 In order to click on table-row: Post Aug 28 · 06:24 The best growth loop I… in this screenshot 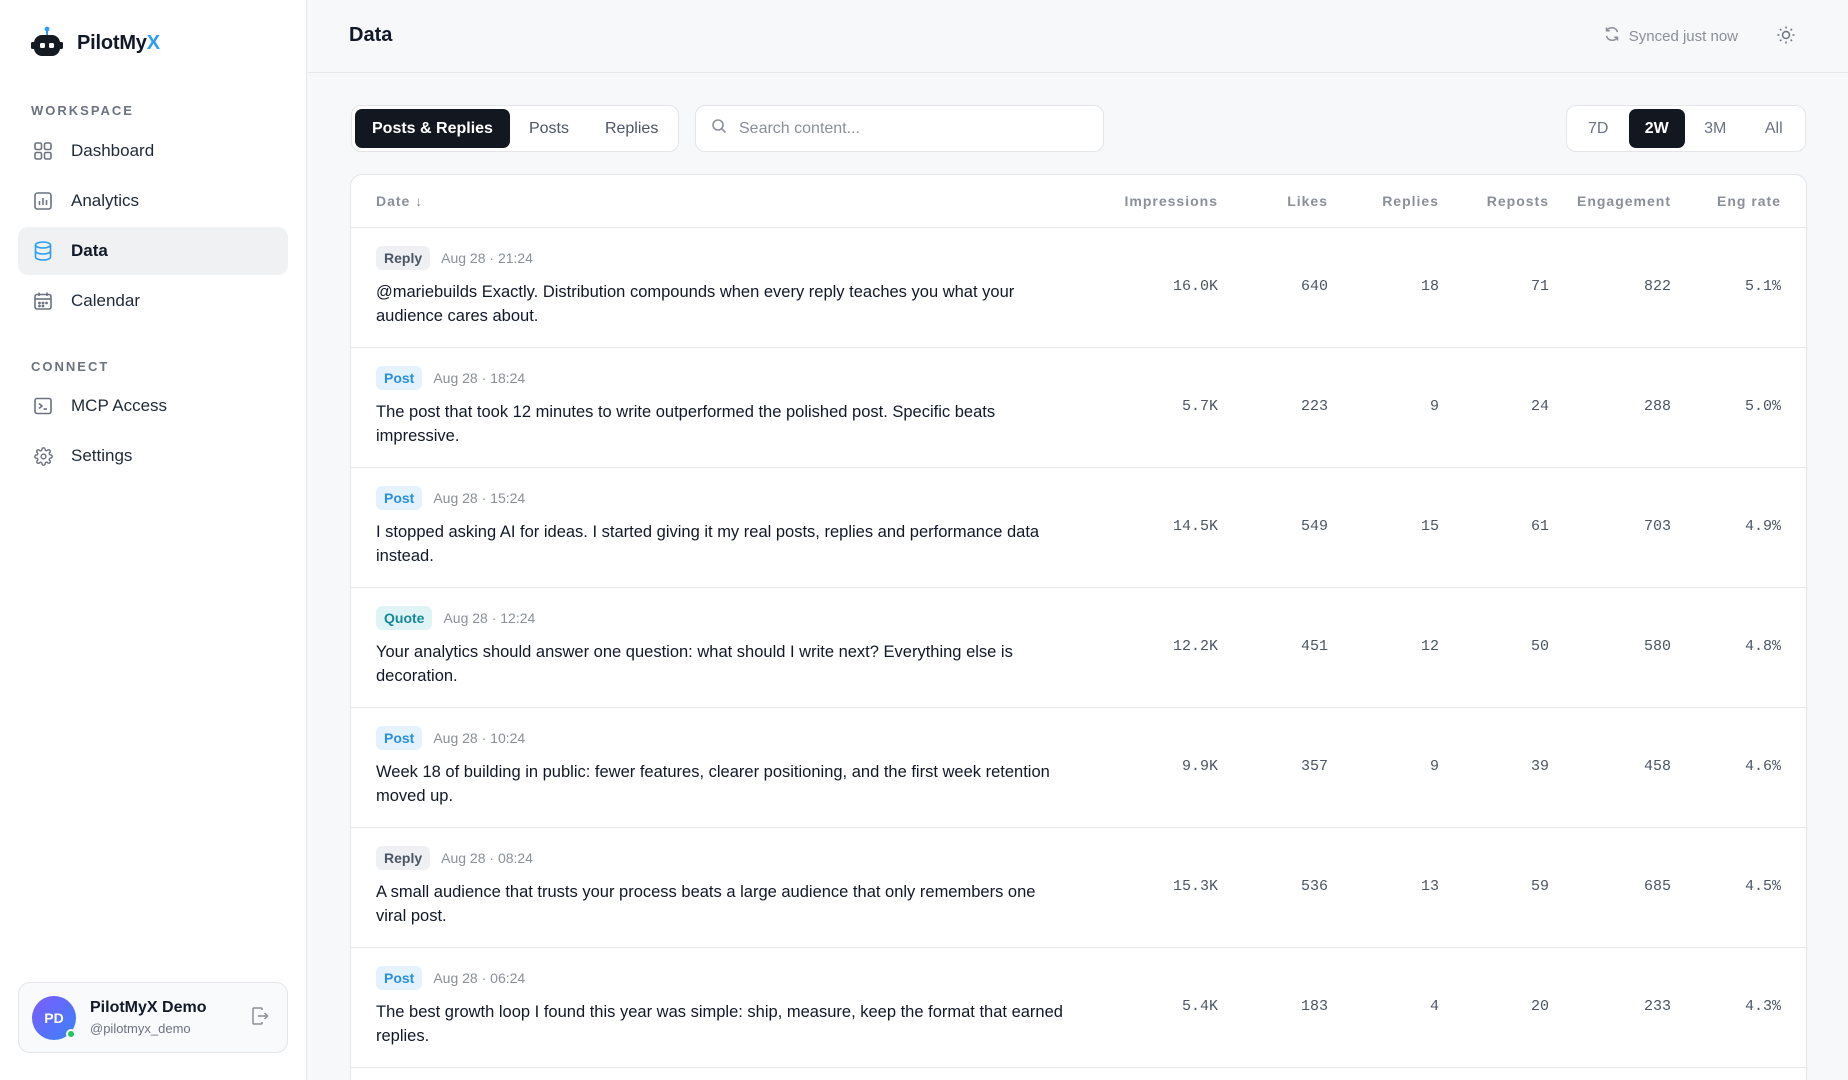, I will do `click(1078, 1008)`.